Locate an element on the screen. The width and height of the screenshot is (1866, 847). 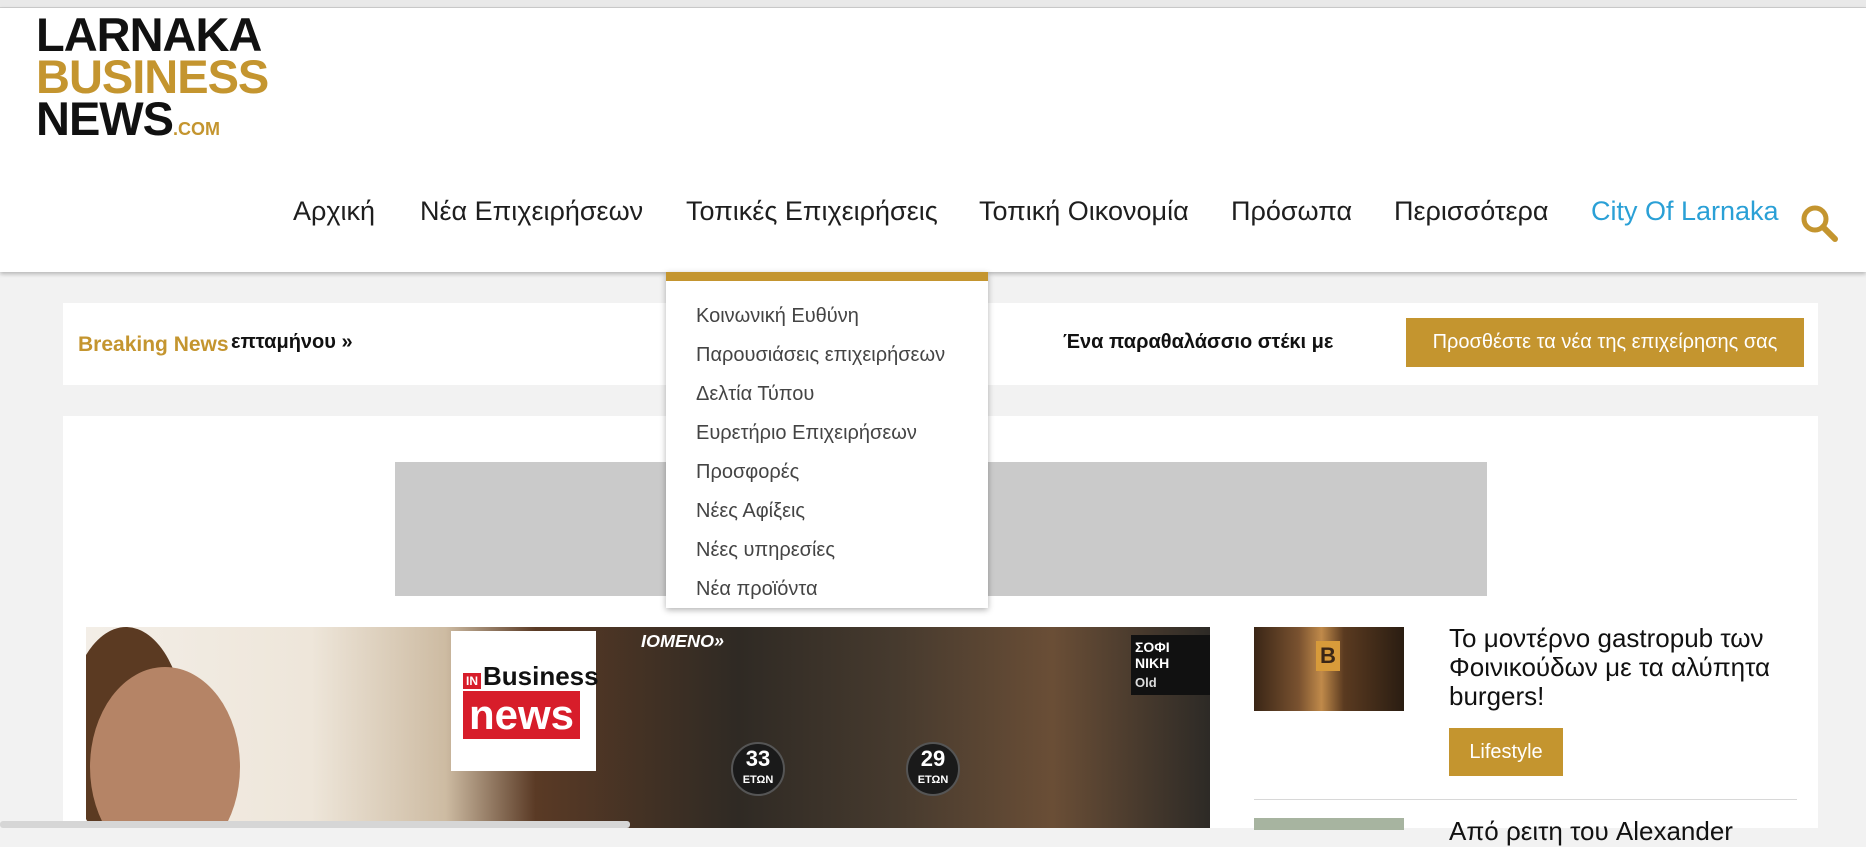
inbusiness-news-logo: IN Business news is located at coordinates (525, 701).